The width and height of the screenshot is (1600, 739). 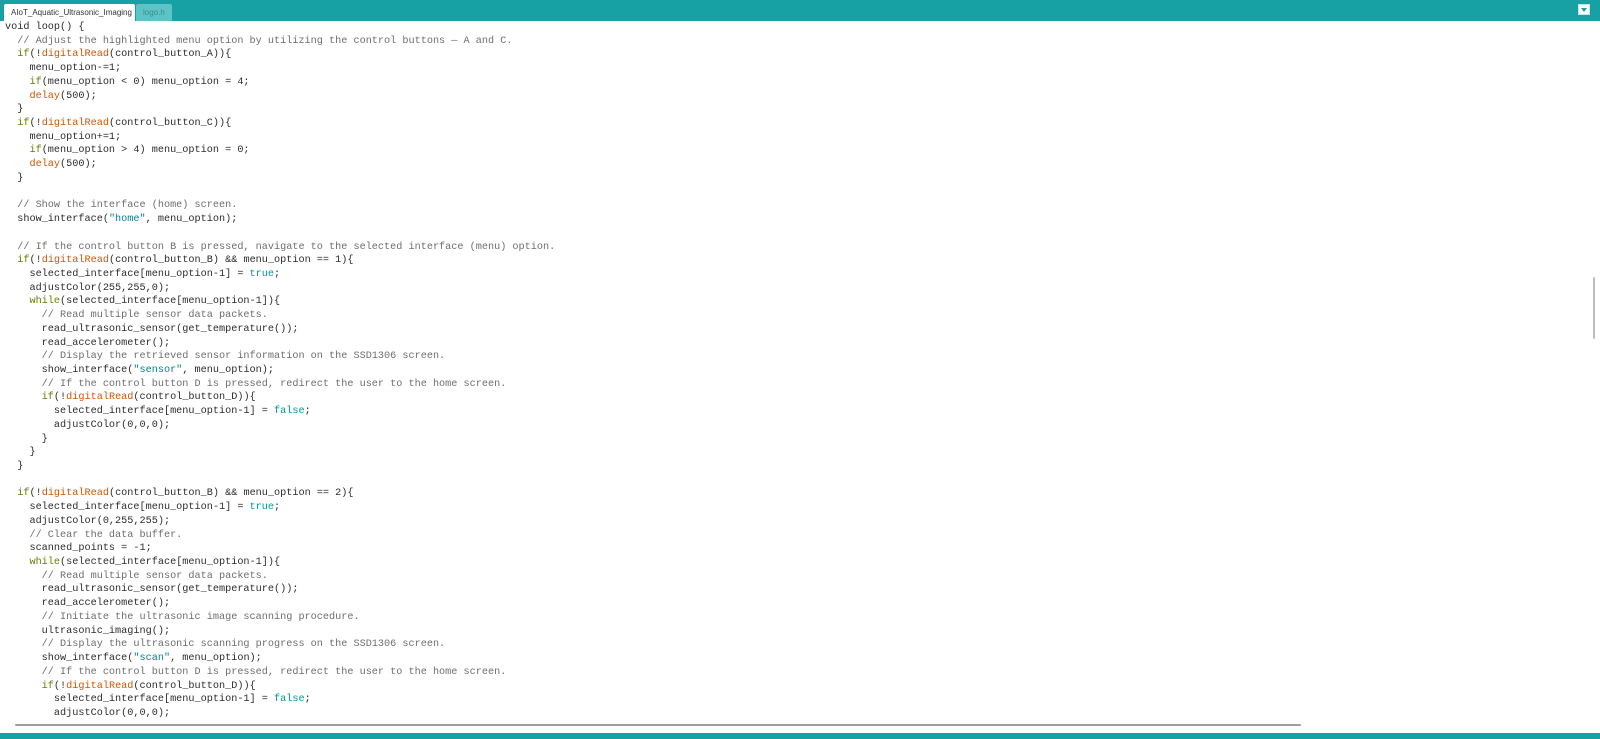 What do you see at coordinates (658, 725) in the screenshot?
I see `horizontal-scrollbar-thumb` at bounding box center [658, 725].